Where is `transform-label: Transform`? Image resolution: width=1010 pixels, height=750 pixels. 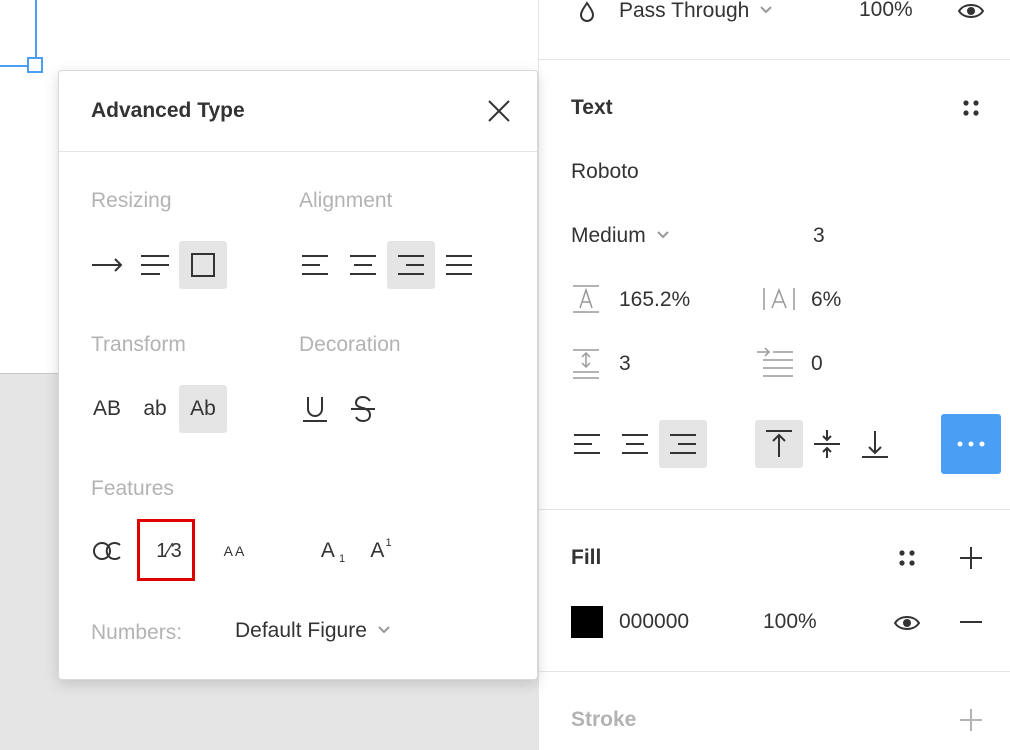
transform-label: Transform is located at coordinates (138, 344).